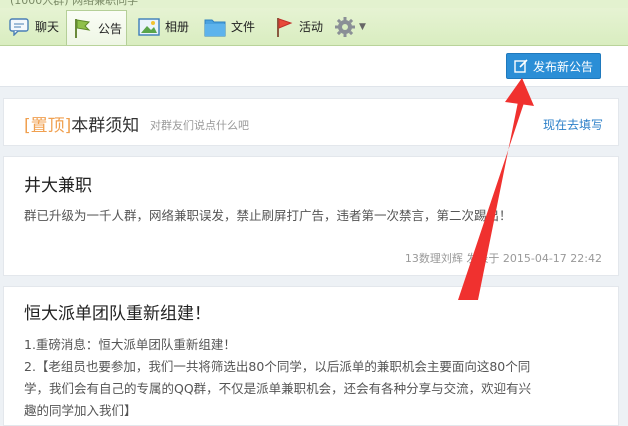 The width and height of the screenshot is (628, 426). I want to click on pinned-title: 本群须知, so click(105, 126).